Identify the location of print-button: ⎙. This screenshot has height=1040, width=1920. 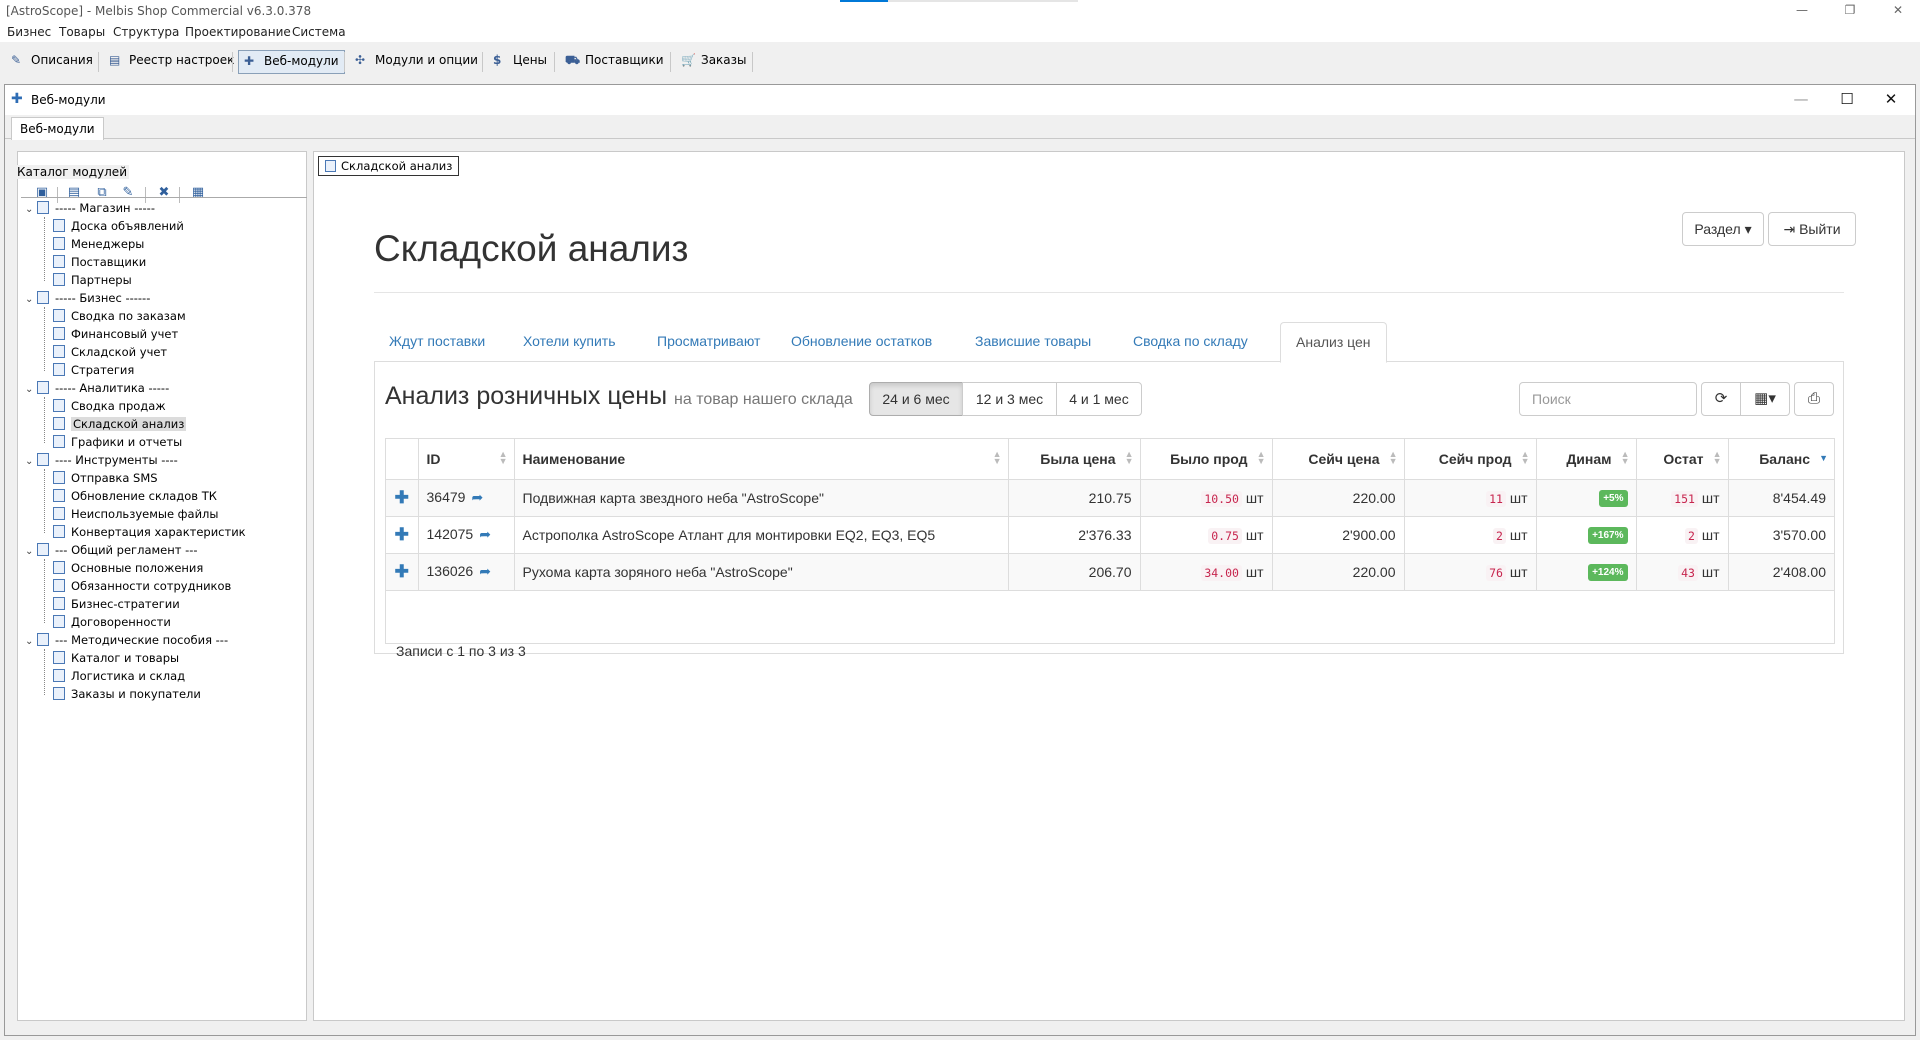
(1814, 399).